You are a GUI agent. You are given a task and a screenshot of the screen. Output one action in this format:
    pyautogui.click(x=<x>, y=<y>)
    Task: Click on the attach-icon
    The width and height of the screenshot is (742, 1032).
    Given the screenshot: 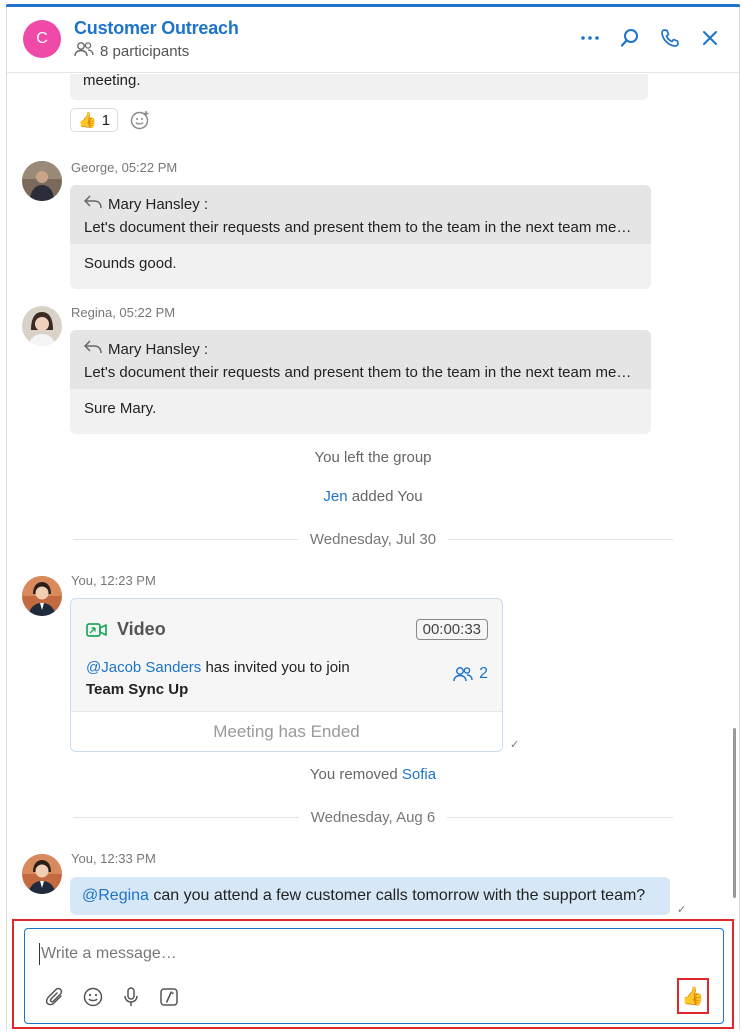 What is the action you would take?
    pyautogui.click(x=55, y=997)
    